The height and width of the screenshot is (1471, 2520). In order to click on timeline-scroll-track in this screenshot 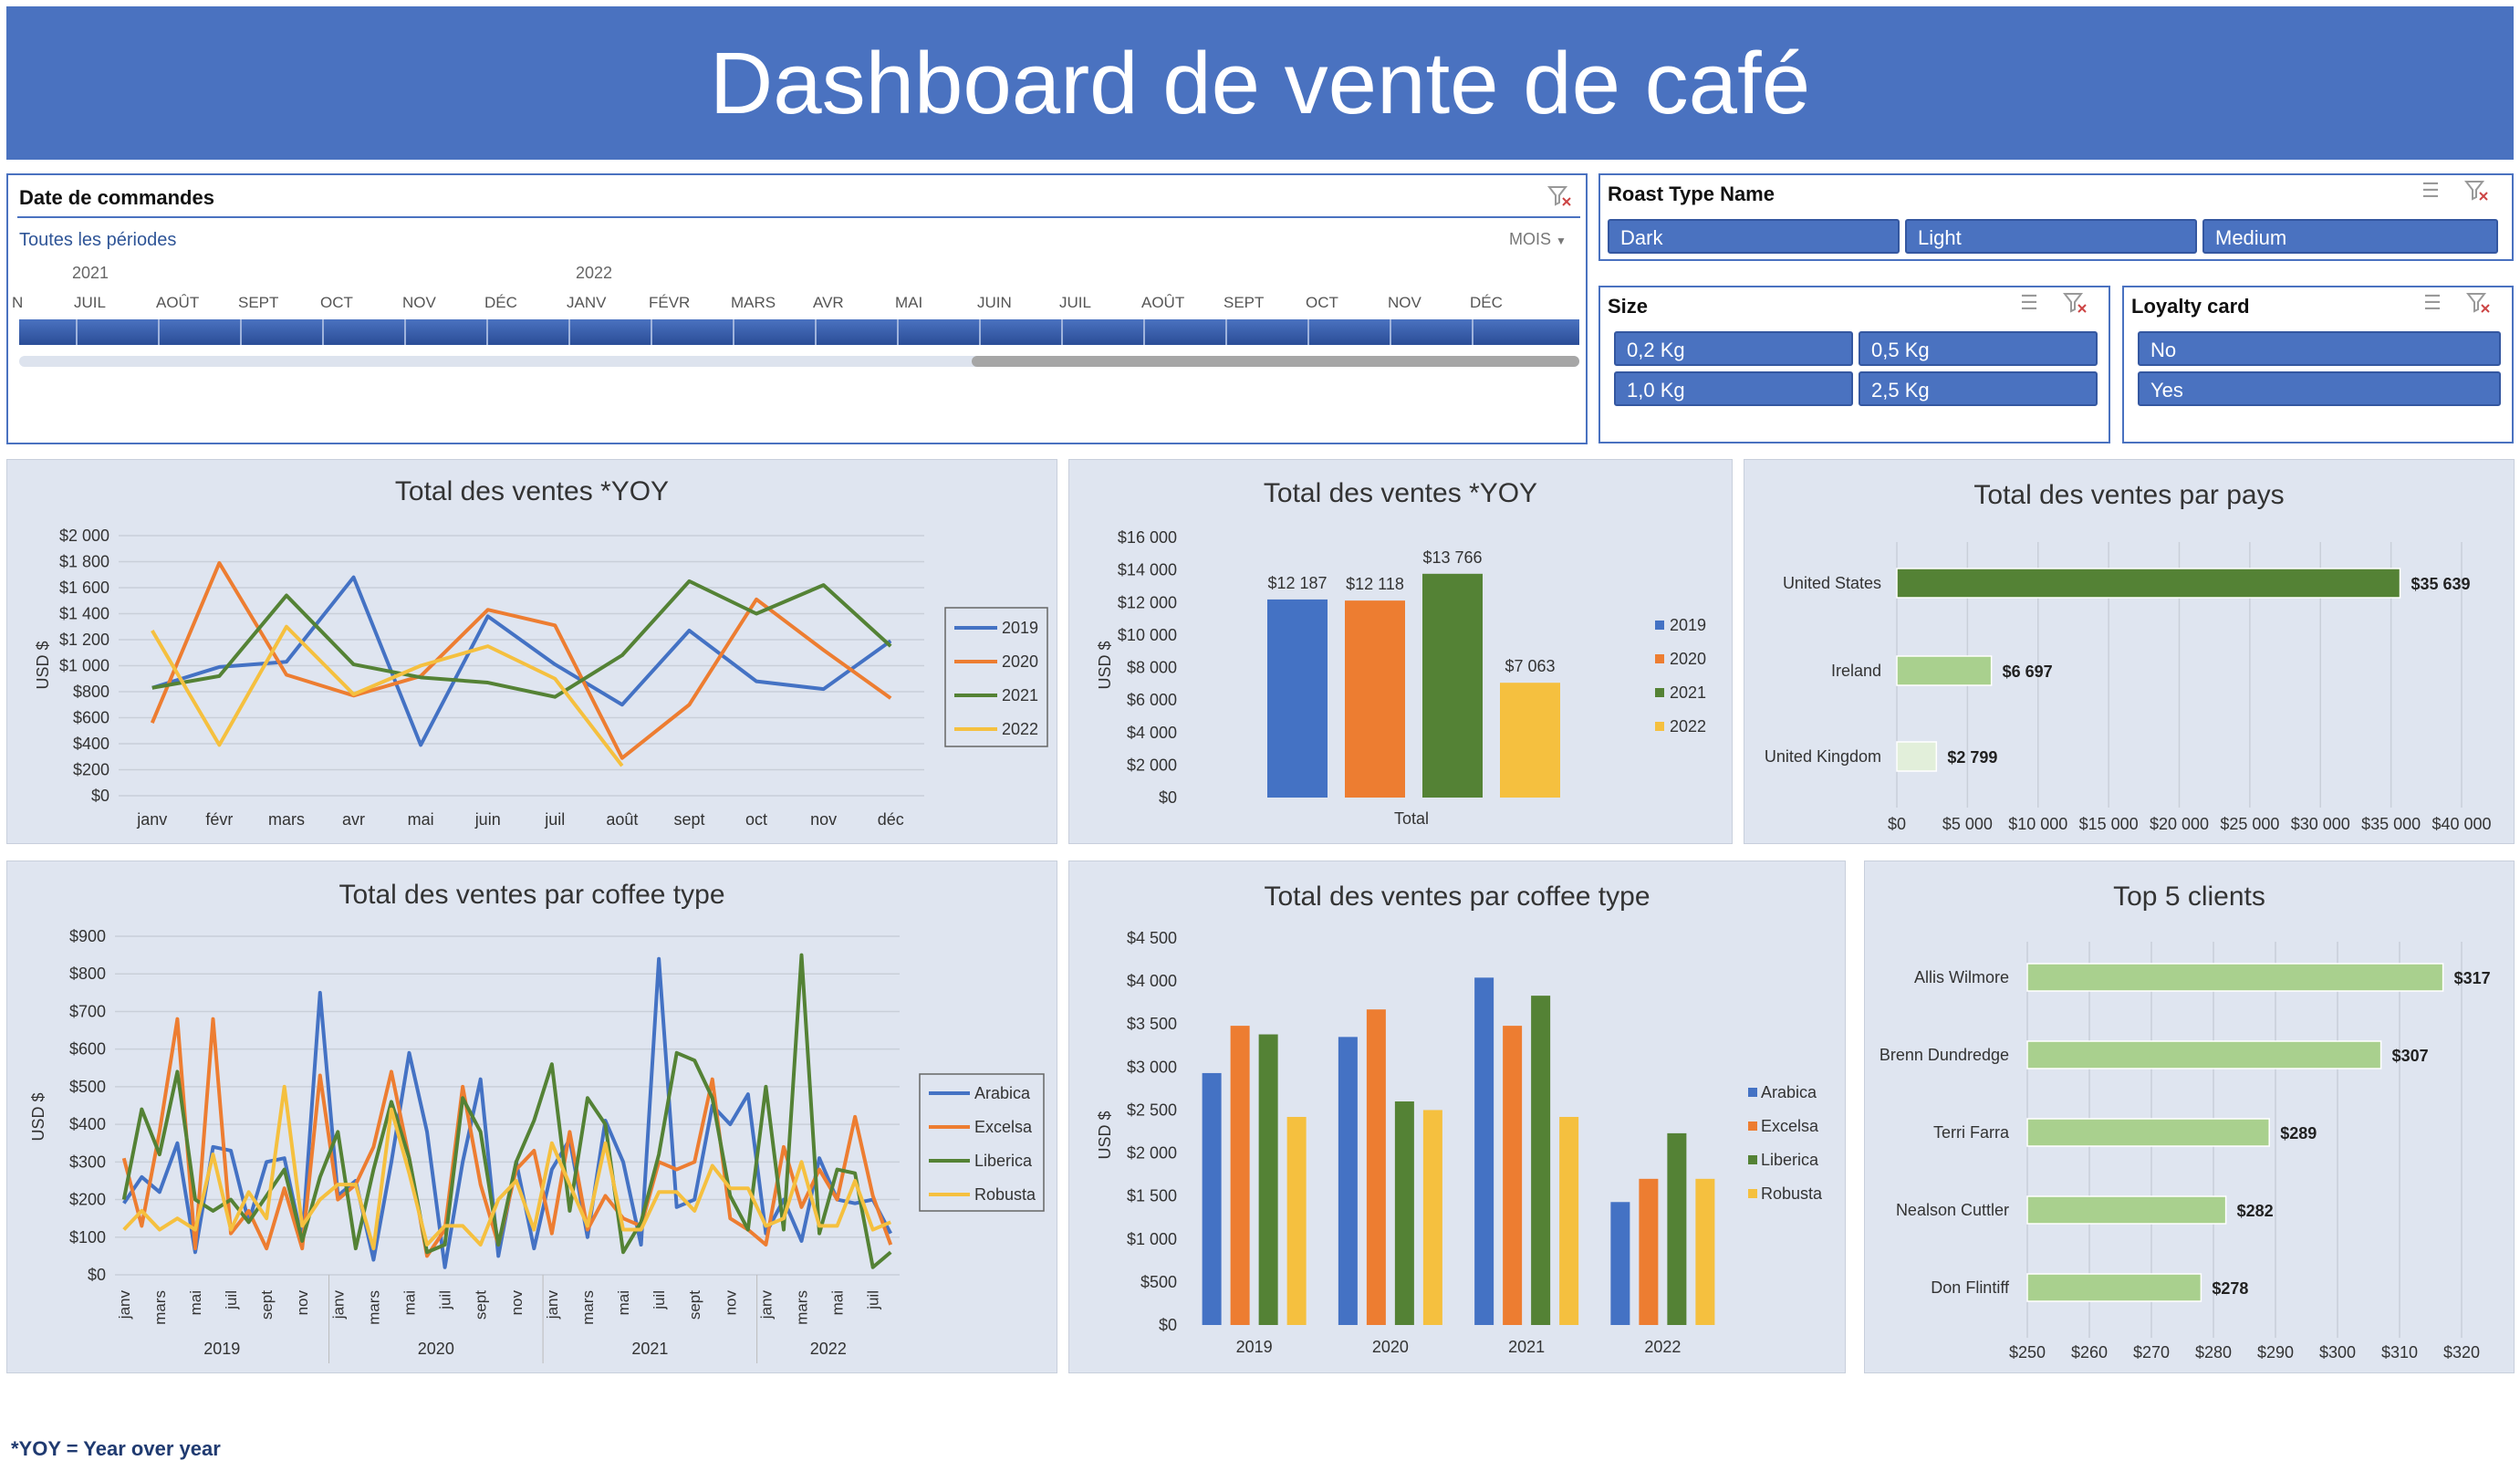, I will do `click(799, 362)`.